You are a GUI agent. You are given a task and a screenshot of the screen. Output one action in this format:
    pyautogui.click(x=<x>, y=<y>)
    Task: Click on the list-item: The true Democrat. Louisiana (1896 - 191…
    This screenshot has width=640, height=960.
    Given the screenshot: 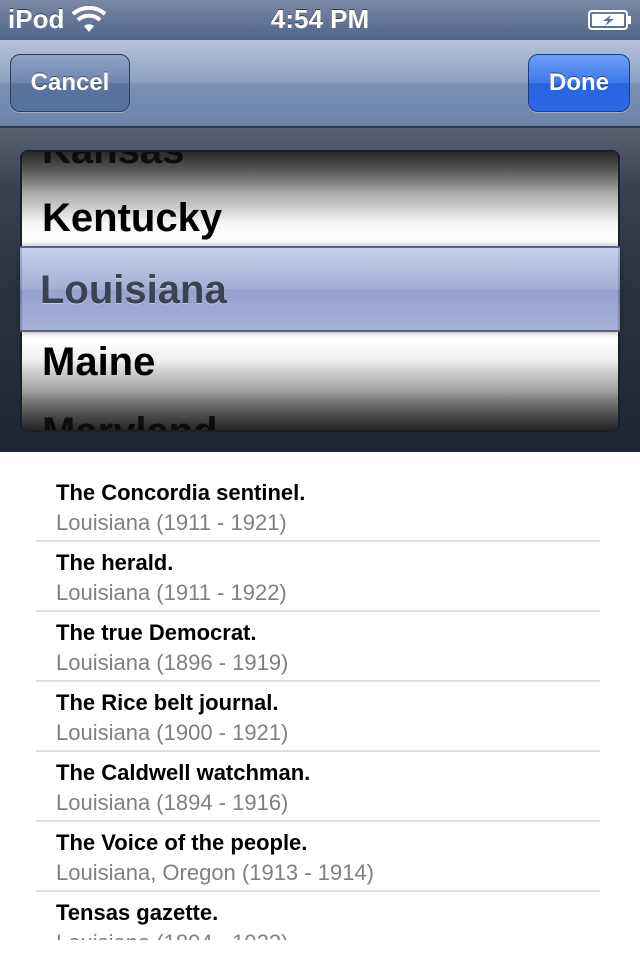 What is the action you would take?
    pyautogui.click(x=318, y=647)
    